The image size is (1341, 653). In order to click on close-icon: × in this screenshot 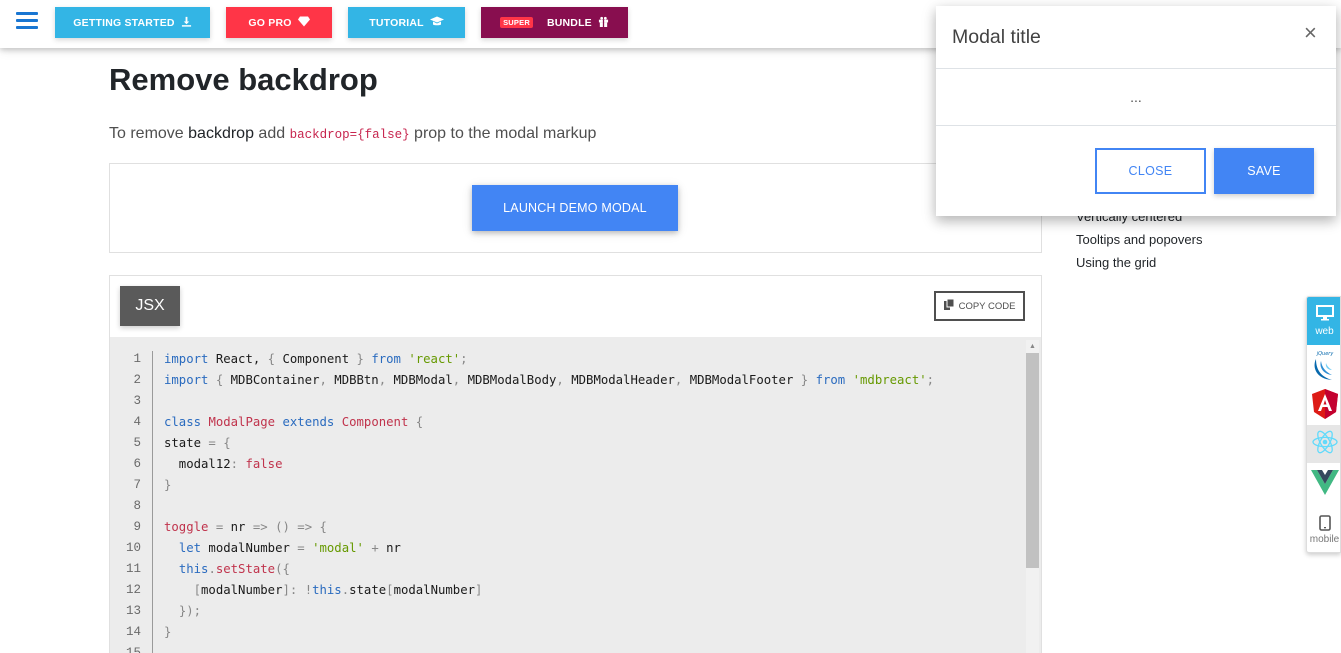, I will do `click(1310, 33)`.